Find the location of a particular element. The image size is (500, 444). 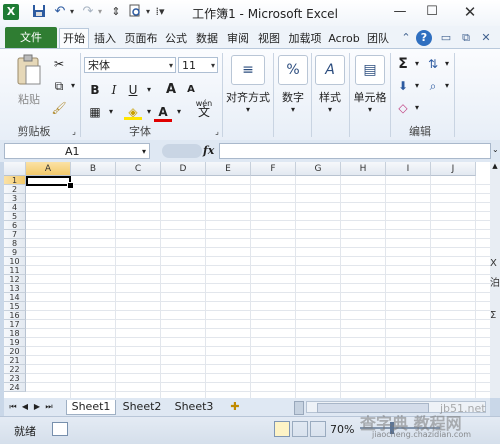

normal-view-icon is located at coordinates (282, 429).